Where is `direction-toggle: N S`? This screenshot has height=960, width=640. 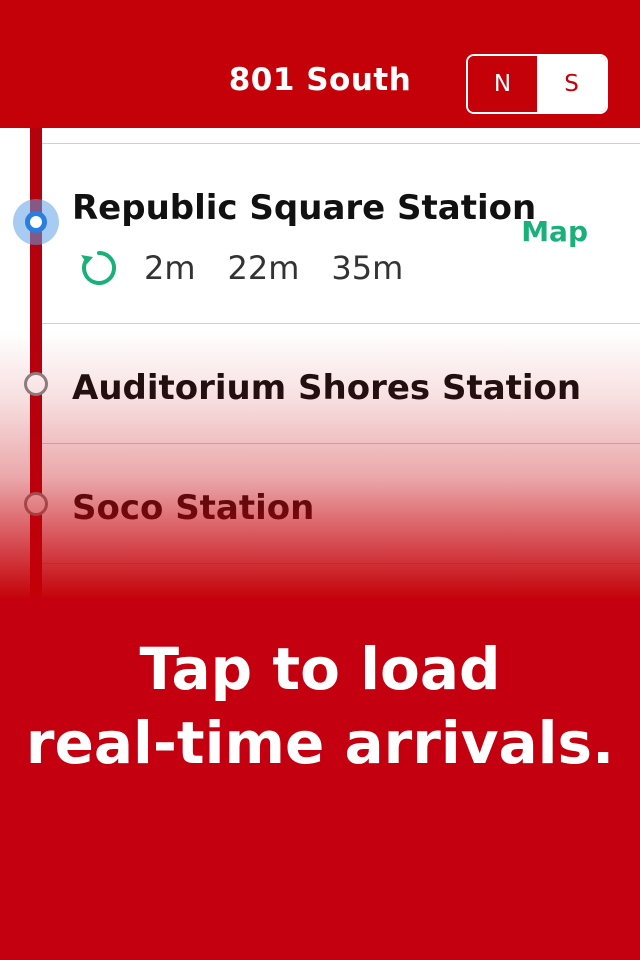 direction-toggle: N S is located at coordinates (537, 84).